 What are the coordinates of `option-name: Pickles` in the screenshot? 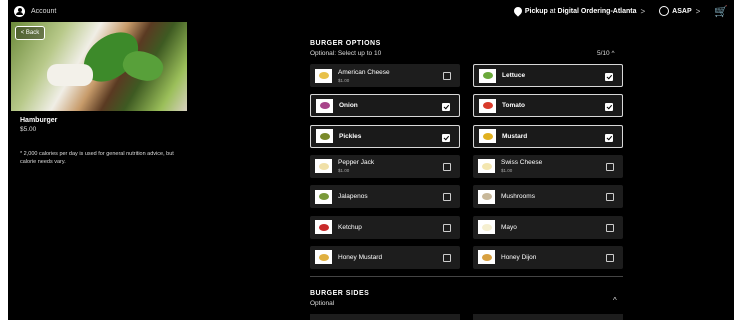 It's located at (350, 136).